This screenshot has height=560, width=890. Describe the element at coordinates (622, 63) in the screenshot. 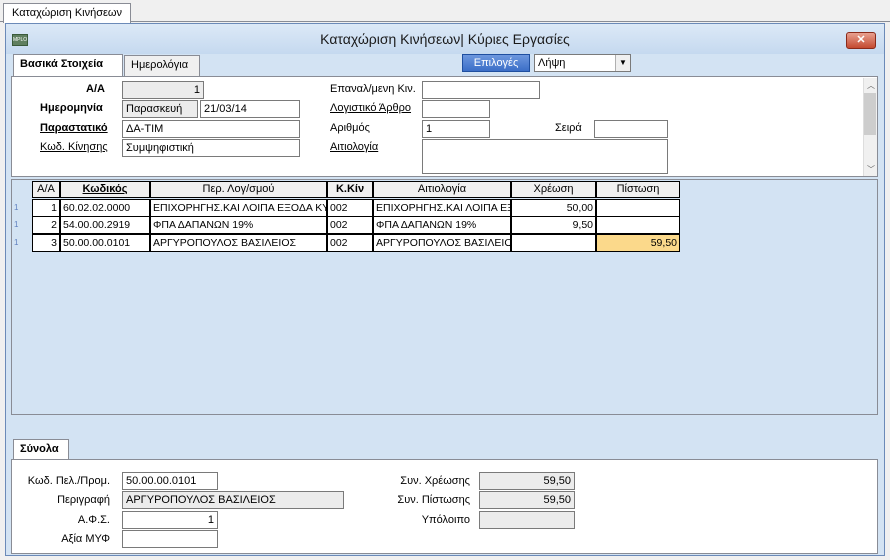

I see `chevron-down-icon: ▼` at that location.